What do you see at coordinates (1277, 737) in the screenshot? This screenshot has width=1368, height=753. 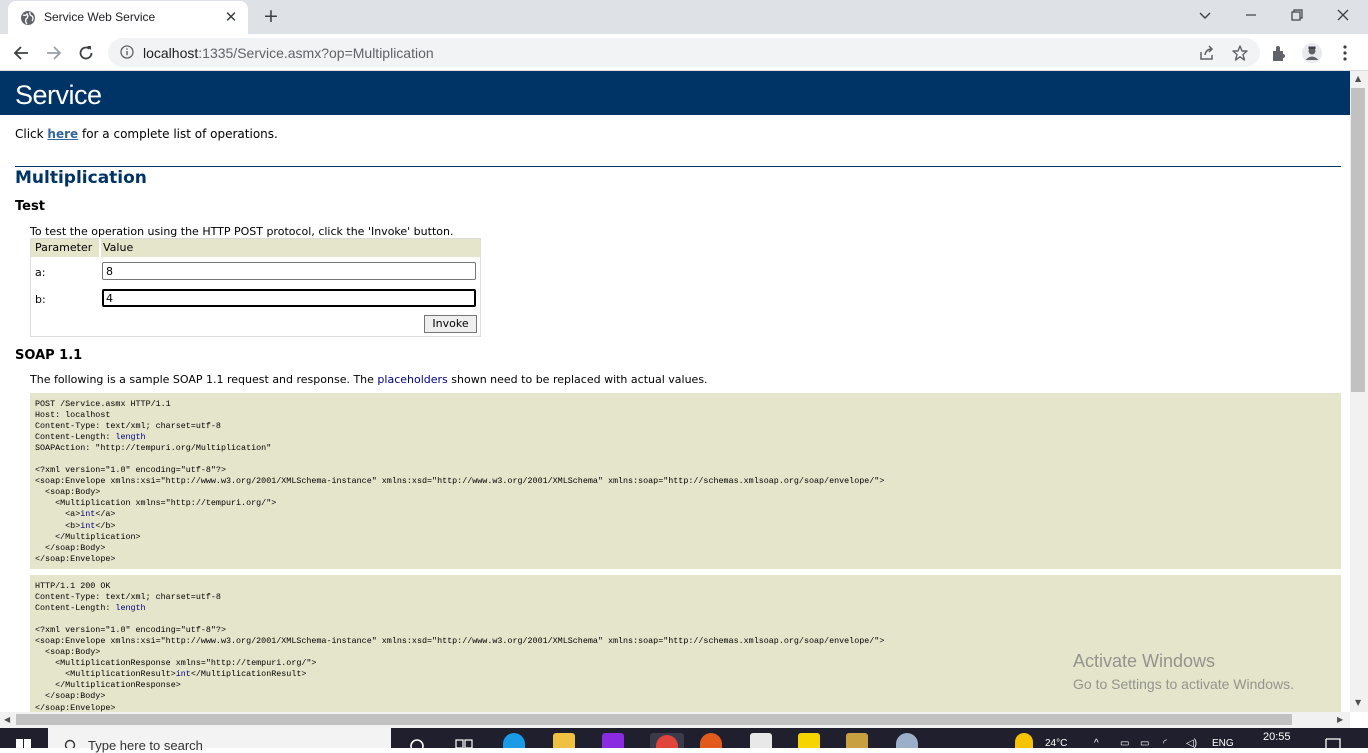 I see `taskbar-clock: 20:55` at bounding box center [1277, 737].